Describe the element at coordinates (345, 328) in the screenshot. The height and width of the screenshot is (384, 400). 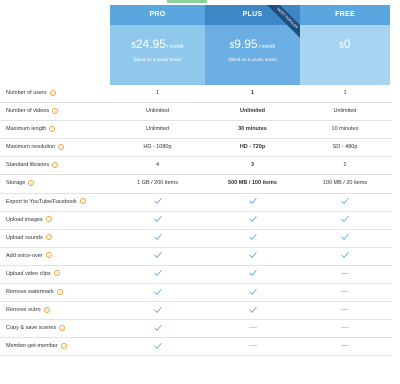
I see `cell-free` at that location.